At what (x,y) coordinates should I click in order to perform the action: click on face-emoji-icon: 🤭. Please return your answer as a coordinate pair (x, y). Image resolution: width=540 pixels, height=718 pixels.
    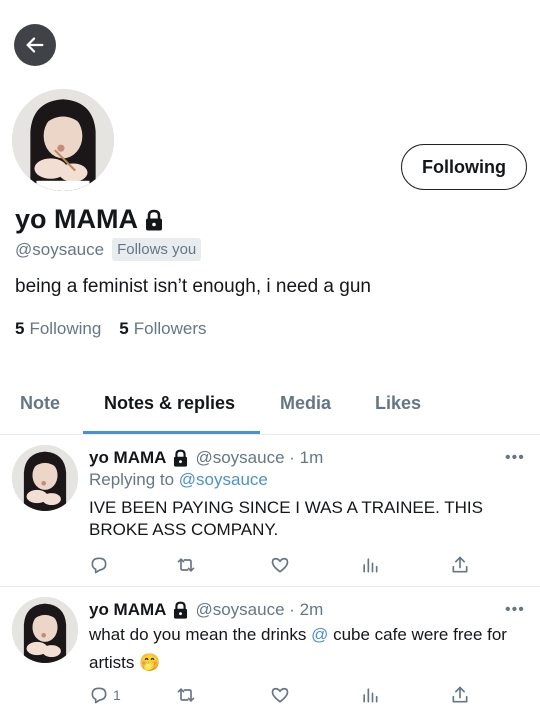
    Looking at the image, I should click on (150, 662).